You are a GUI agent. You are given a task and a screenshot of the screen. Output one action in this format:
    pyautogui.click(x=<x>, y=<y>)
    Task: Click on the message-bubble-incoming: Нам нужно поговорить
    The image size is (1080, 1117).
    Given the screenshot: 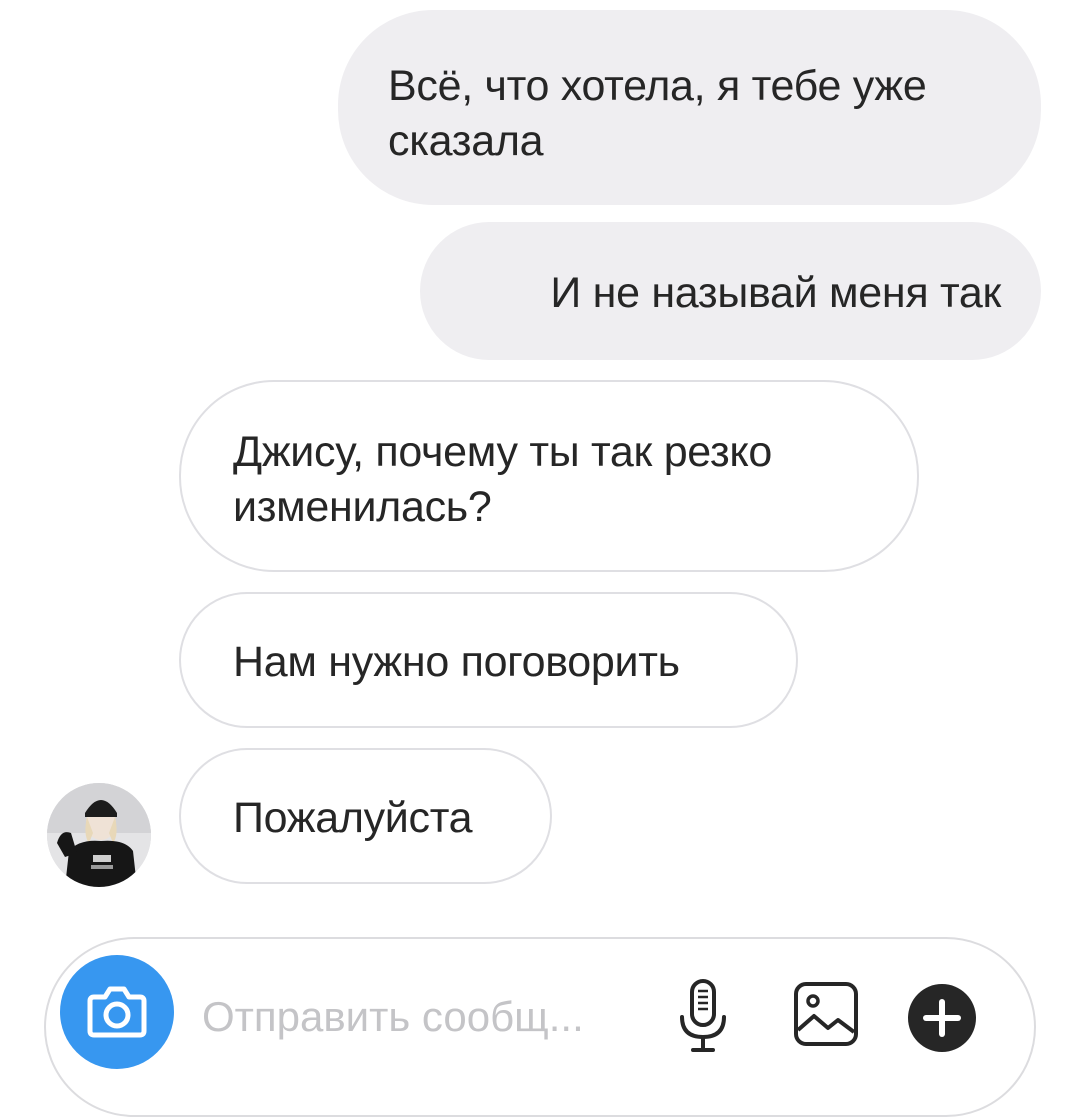 What is the action you would take?
    pyautogui.click(x=488, y=660)
    